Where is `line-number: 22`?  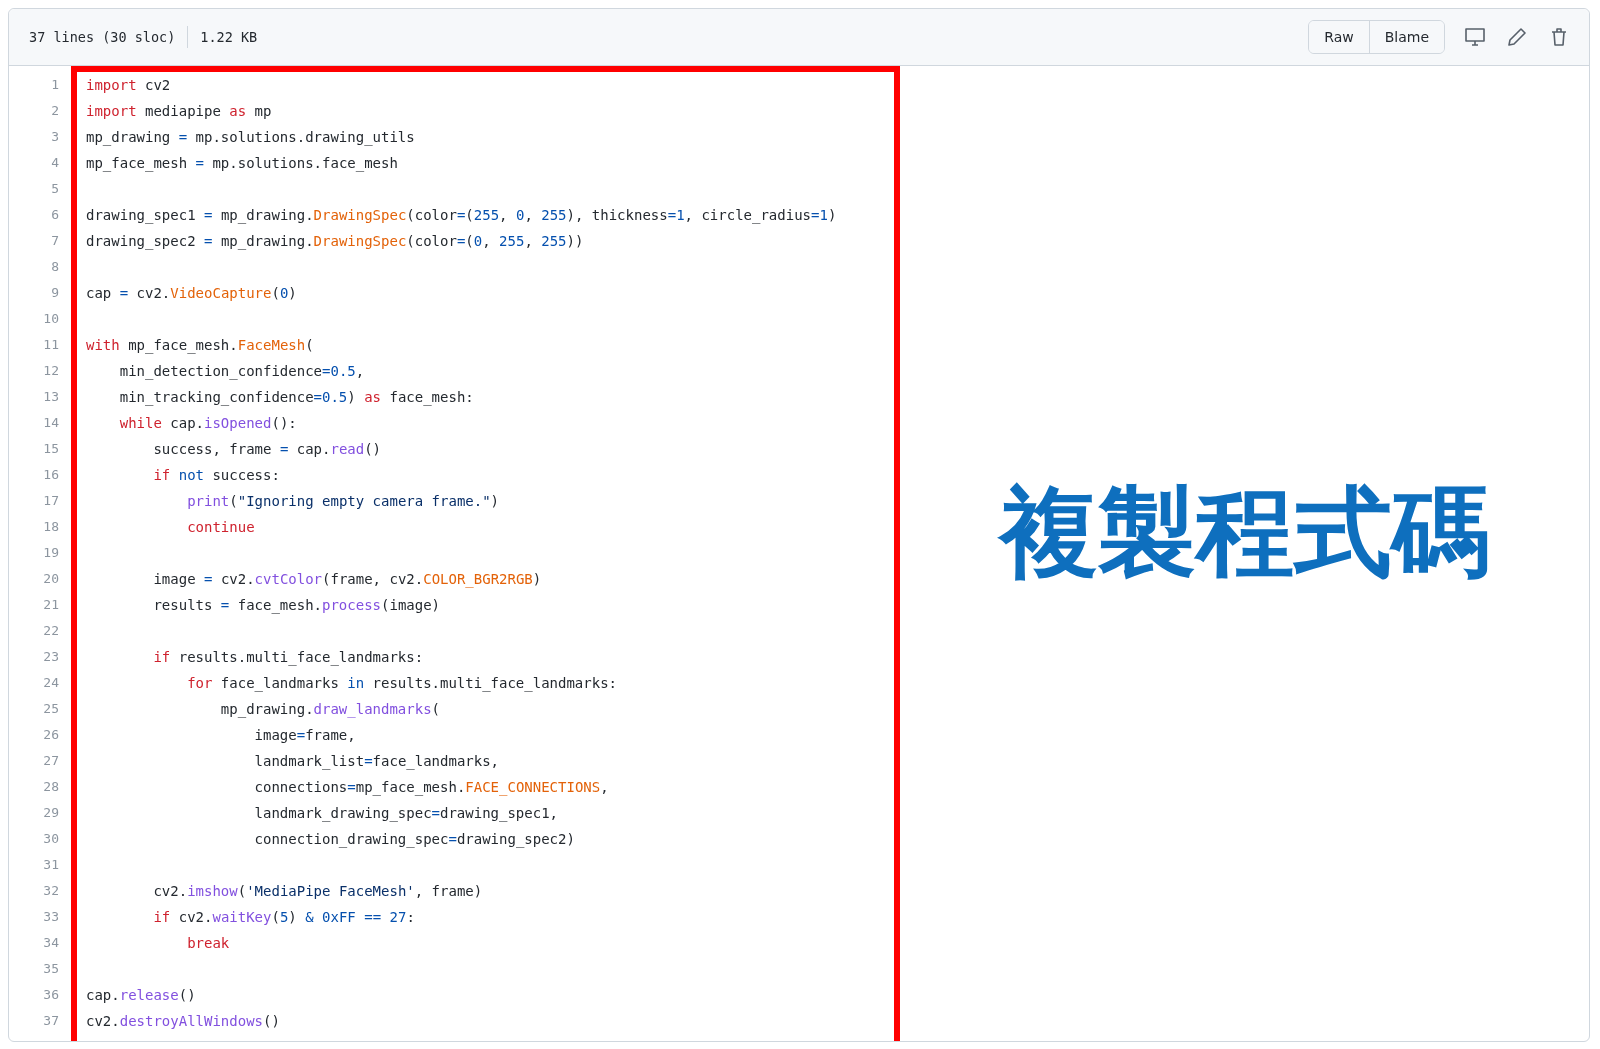 line-number: 22 is located at coordinates (51, 631).